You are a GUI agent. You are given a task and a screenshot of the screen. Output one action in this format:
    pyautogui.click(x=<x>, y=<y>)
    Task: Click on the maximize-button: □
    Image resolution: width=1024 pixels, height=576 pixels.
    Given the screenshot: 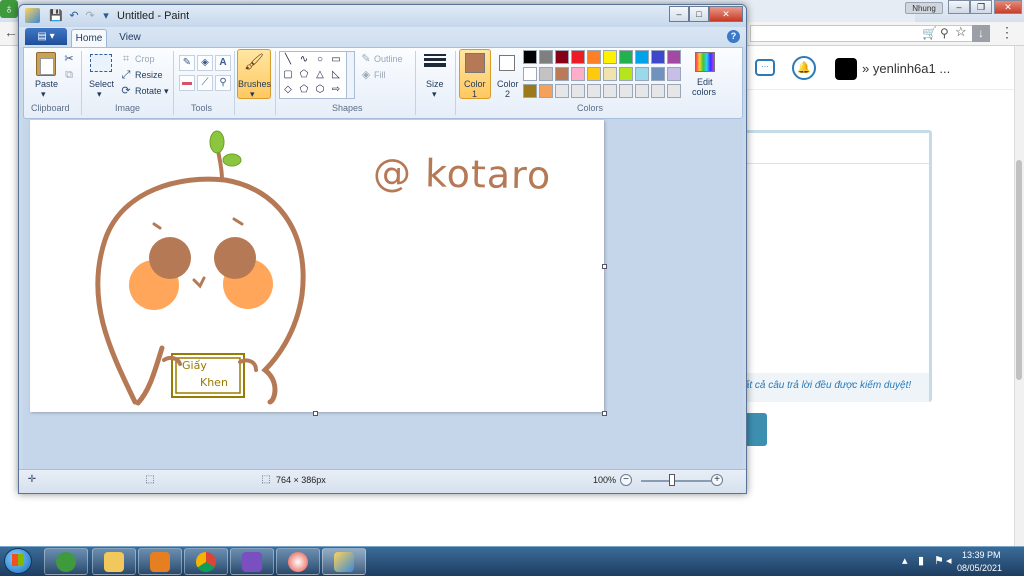 What is the action you would take?
    pyautogui.click(x=699, y=14)
    